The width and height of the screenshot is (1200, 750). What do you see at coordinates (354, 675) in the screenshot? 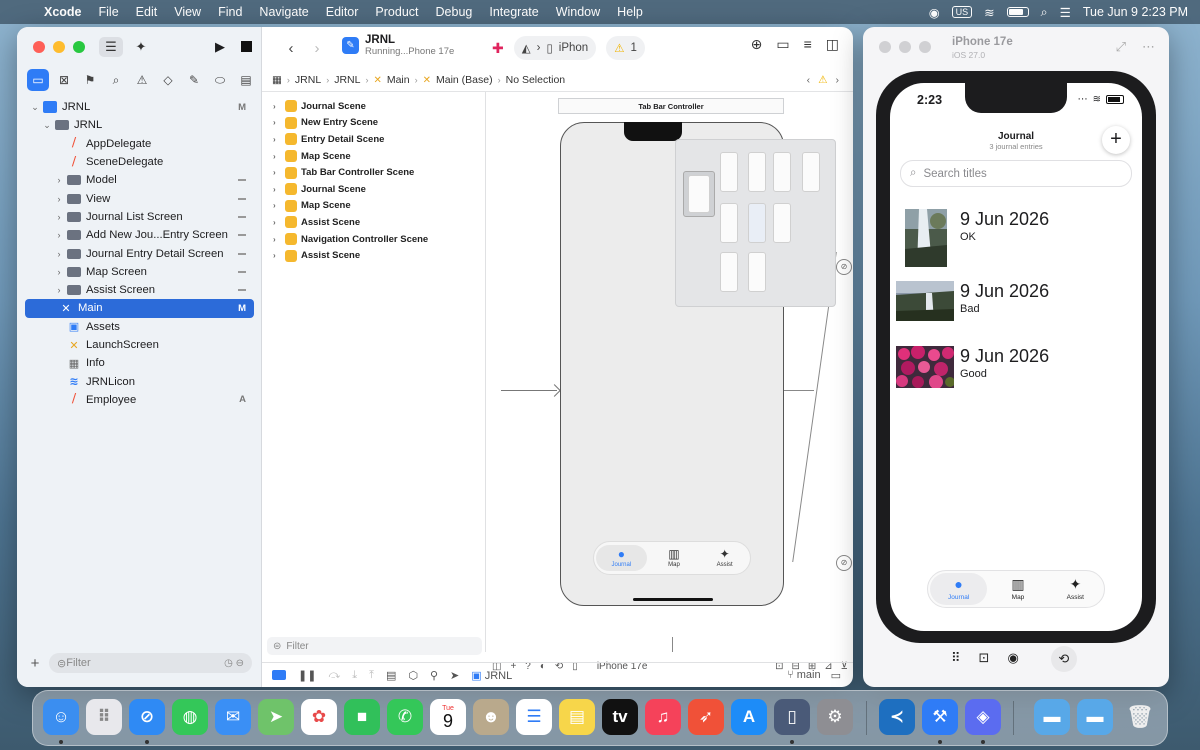
I see `step-into-icon: ⤓` at bounding box center [354, 675].